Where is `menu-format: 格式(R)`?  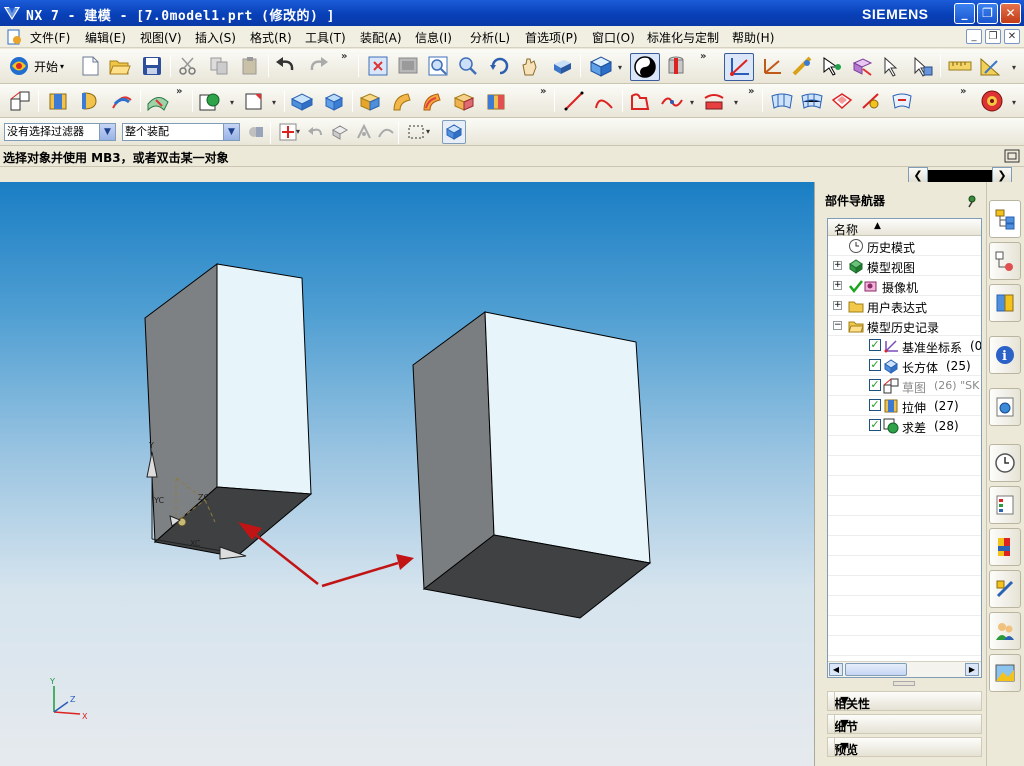 menu-format: 格式(R) is located at coordinates (271, 37).